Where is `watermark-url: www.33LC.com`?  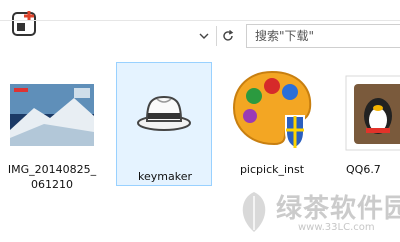 watermark-url: www.33LC.com is located at coordinates (336, 227).